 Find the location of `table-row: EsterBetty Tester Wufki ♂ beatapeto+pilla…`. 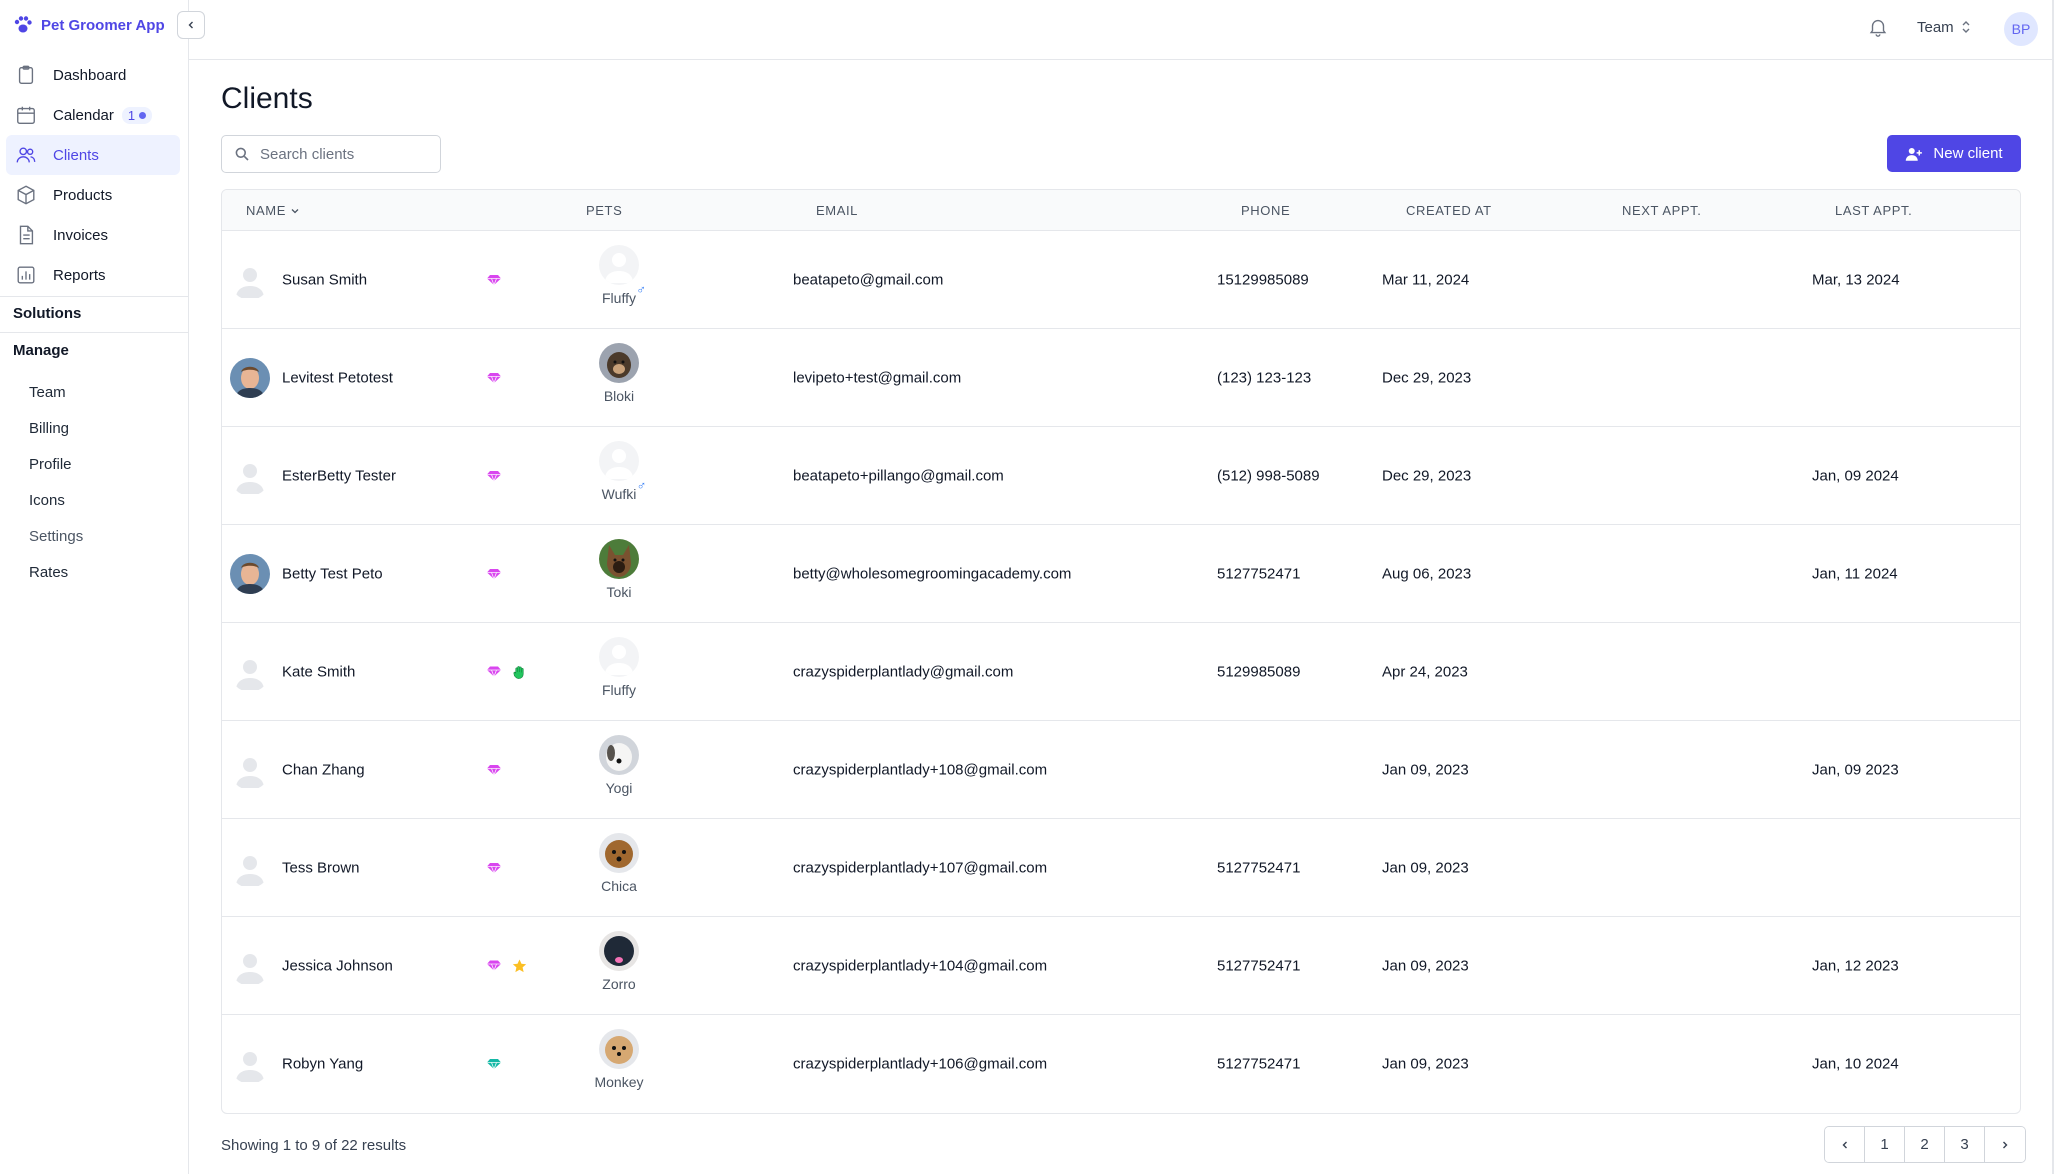

table-row: EsterBetty Tester Wufki ♂ beatapeto+pilla… is located at coordinates (1121, 476).